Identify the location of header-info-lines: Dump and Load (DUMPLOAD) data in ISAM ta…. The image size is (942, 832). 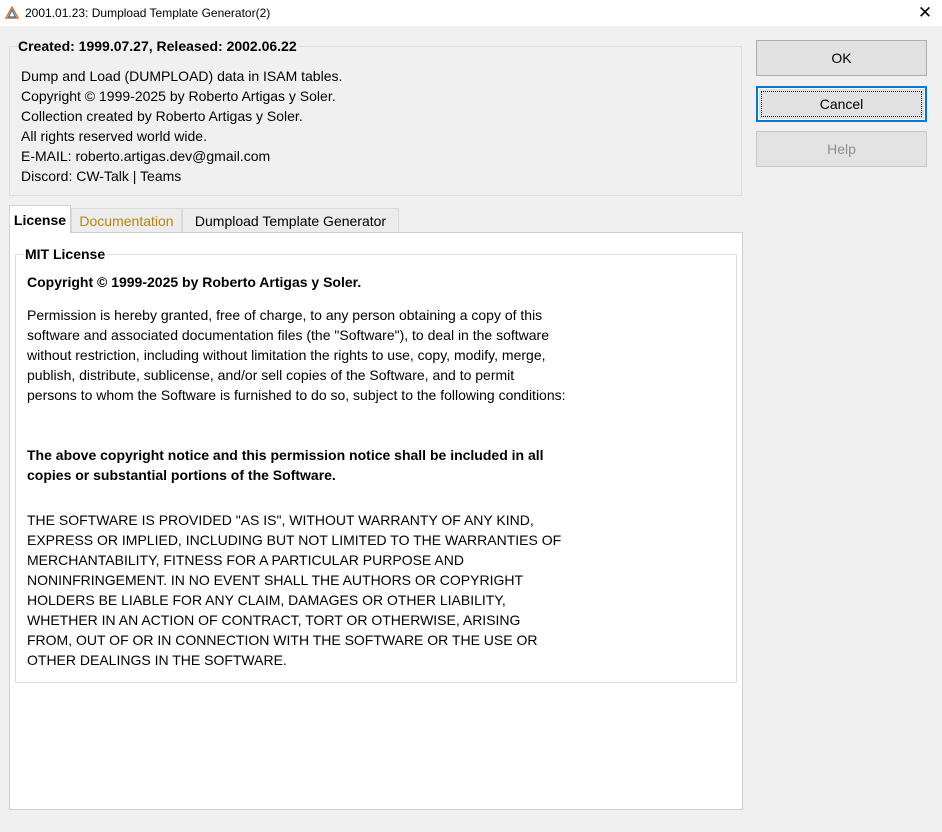
(181, 126).